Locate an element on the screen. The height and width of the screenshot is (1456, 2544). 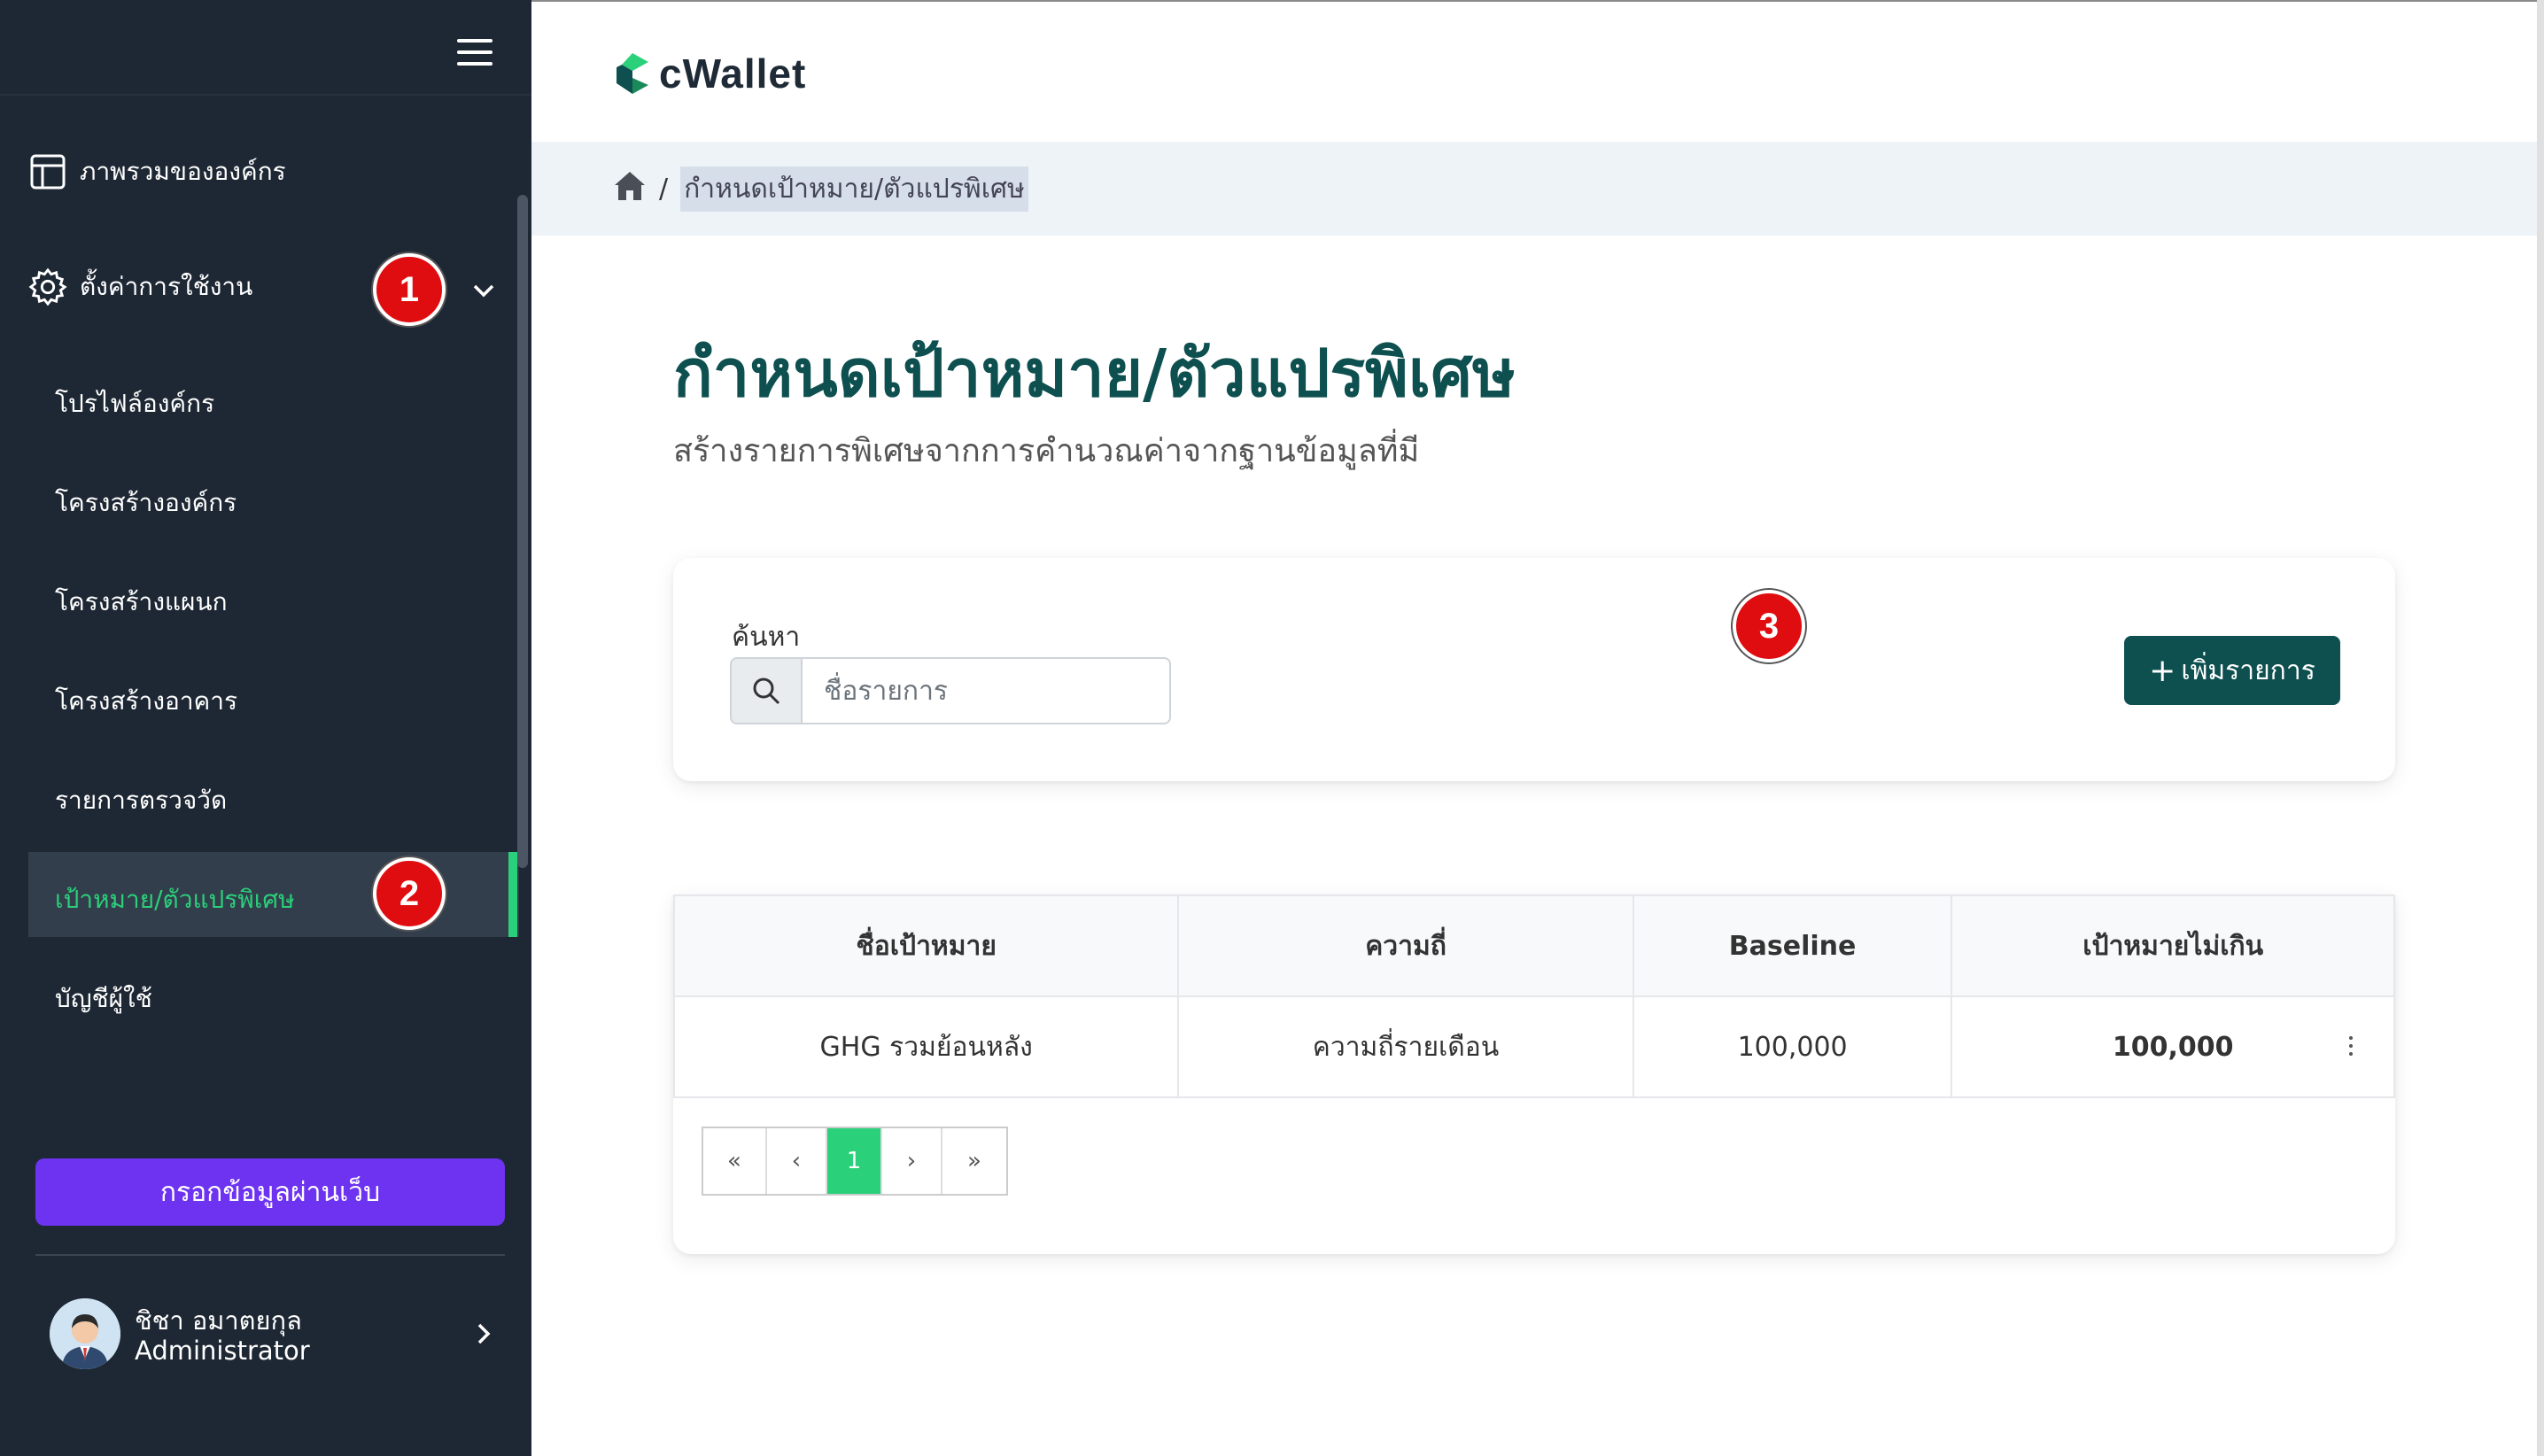
search-group is located at coordinates (950, 690).